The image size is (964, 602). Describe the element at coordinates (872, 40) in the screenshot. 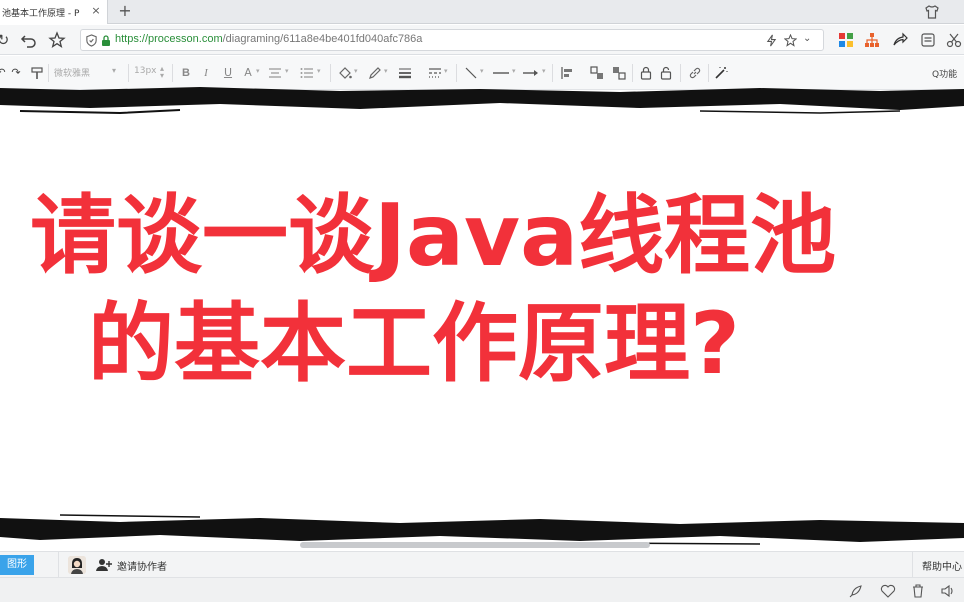

I see `org-chart-icon` at that location.